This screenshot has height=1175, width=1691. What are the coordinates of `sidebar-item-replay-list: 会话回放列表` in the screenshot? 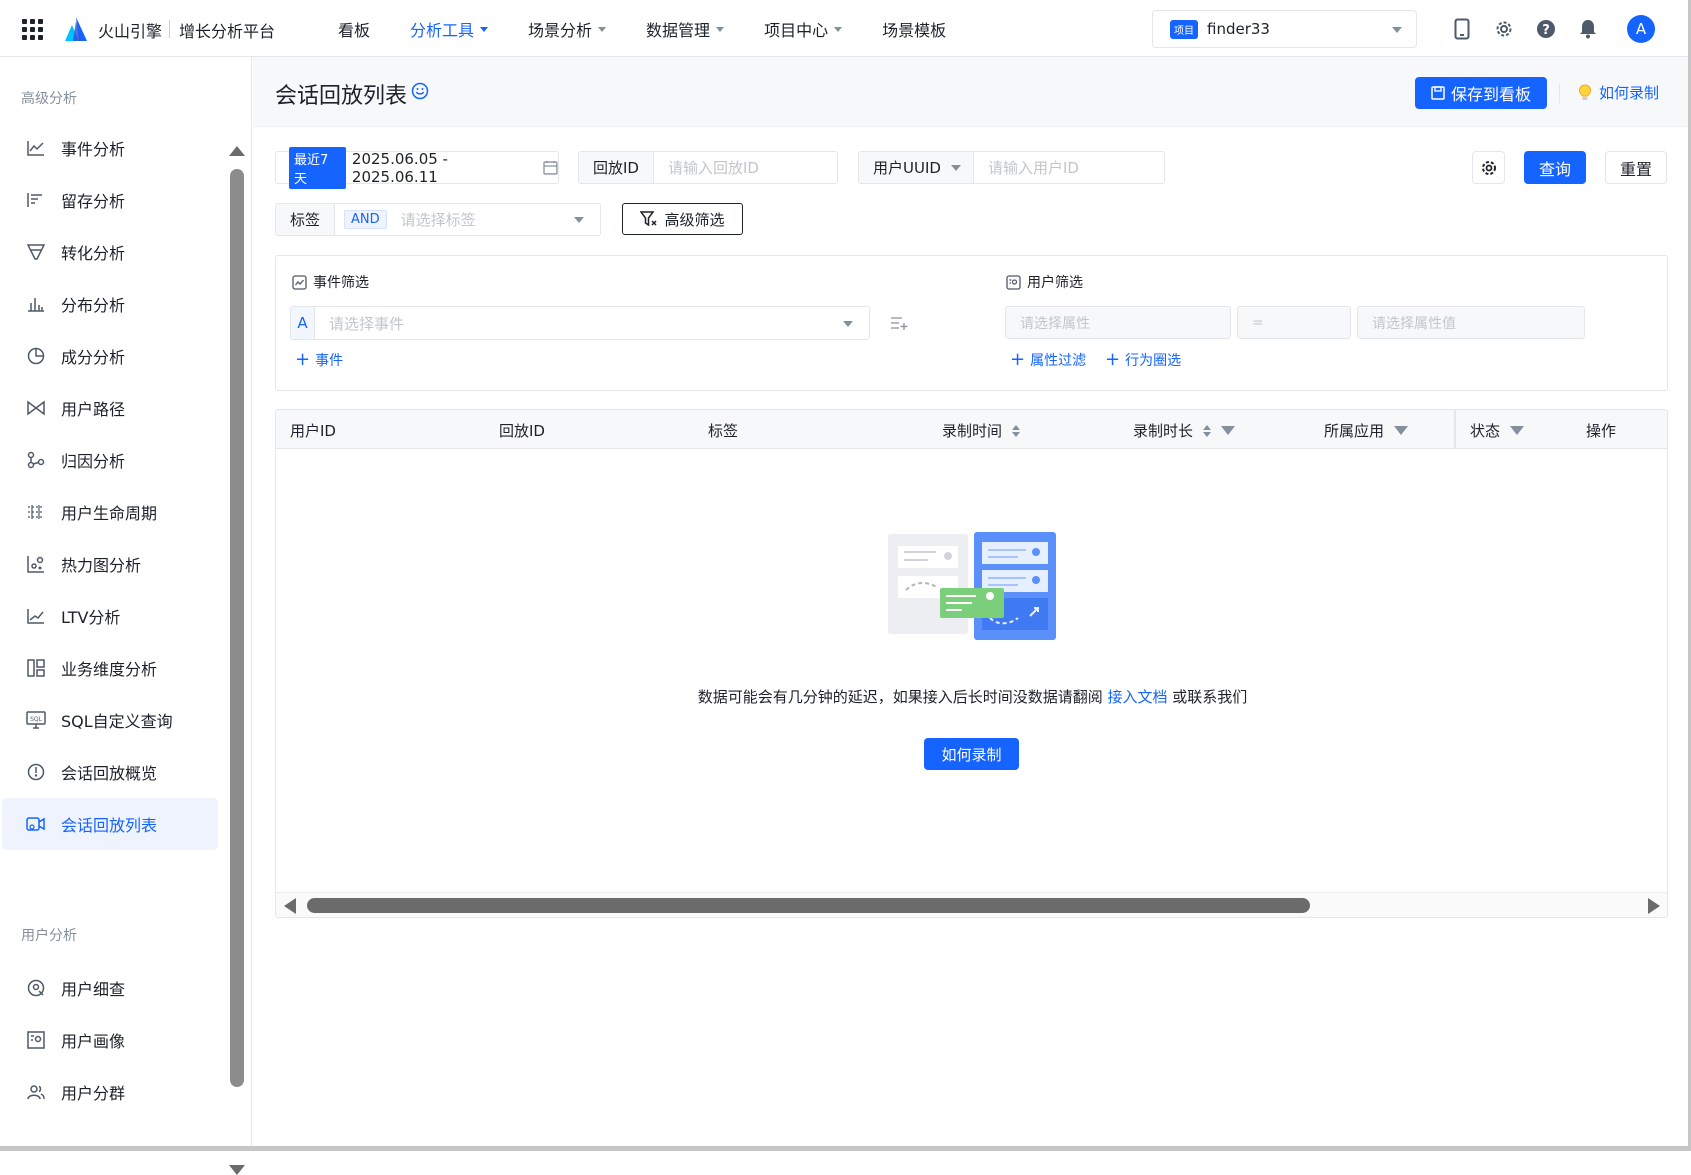 It's located at (110, 824).